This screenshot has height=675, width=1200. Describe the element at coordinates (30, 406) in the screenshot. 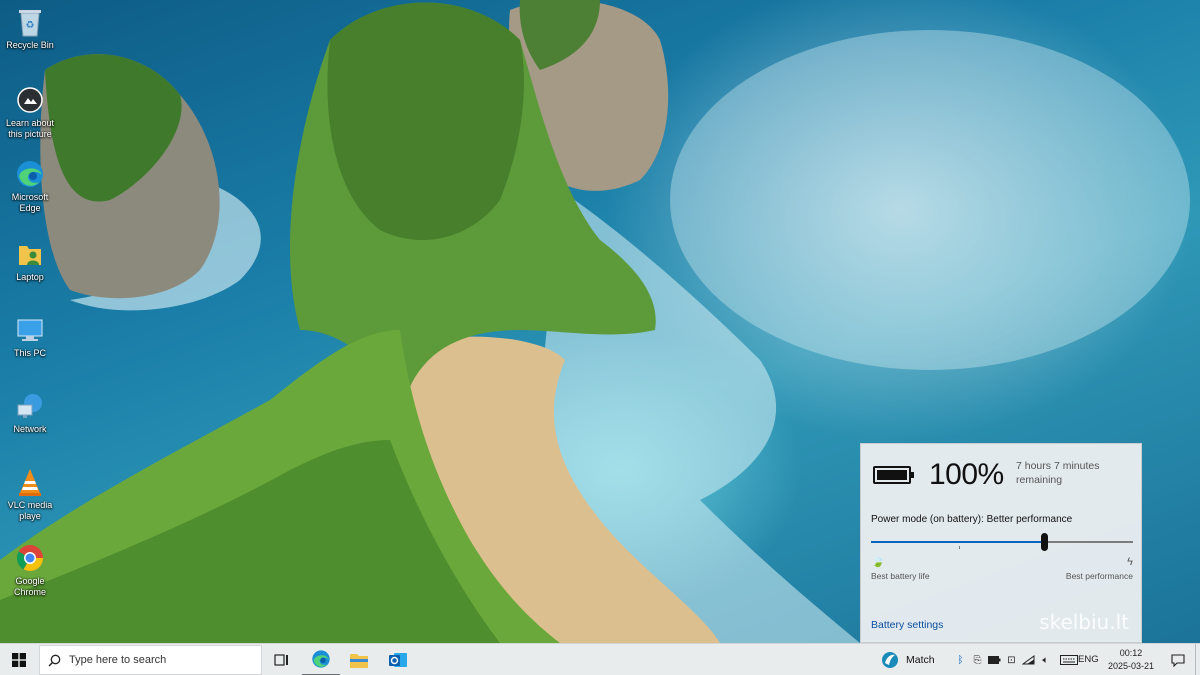

I see `network-icon` at that location.